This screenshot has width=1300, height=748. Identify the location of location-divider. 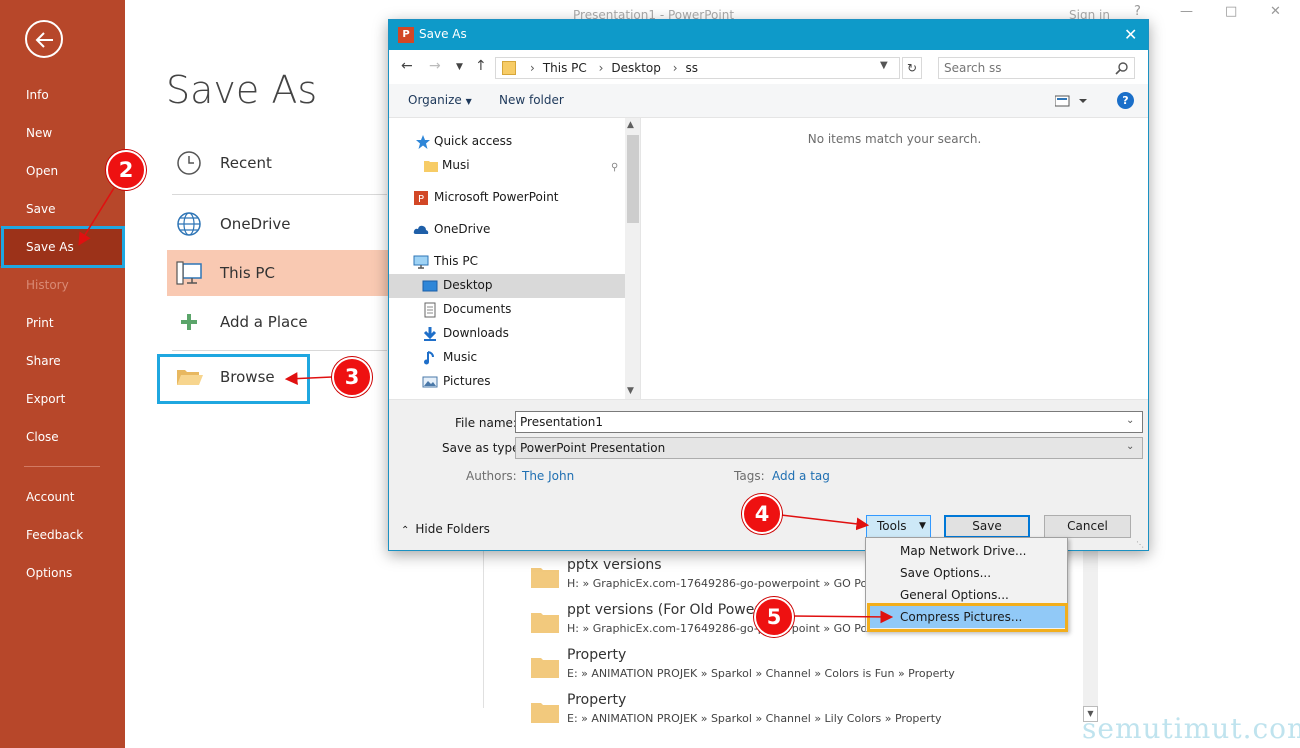
(279, 194).